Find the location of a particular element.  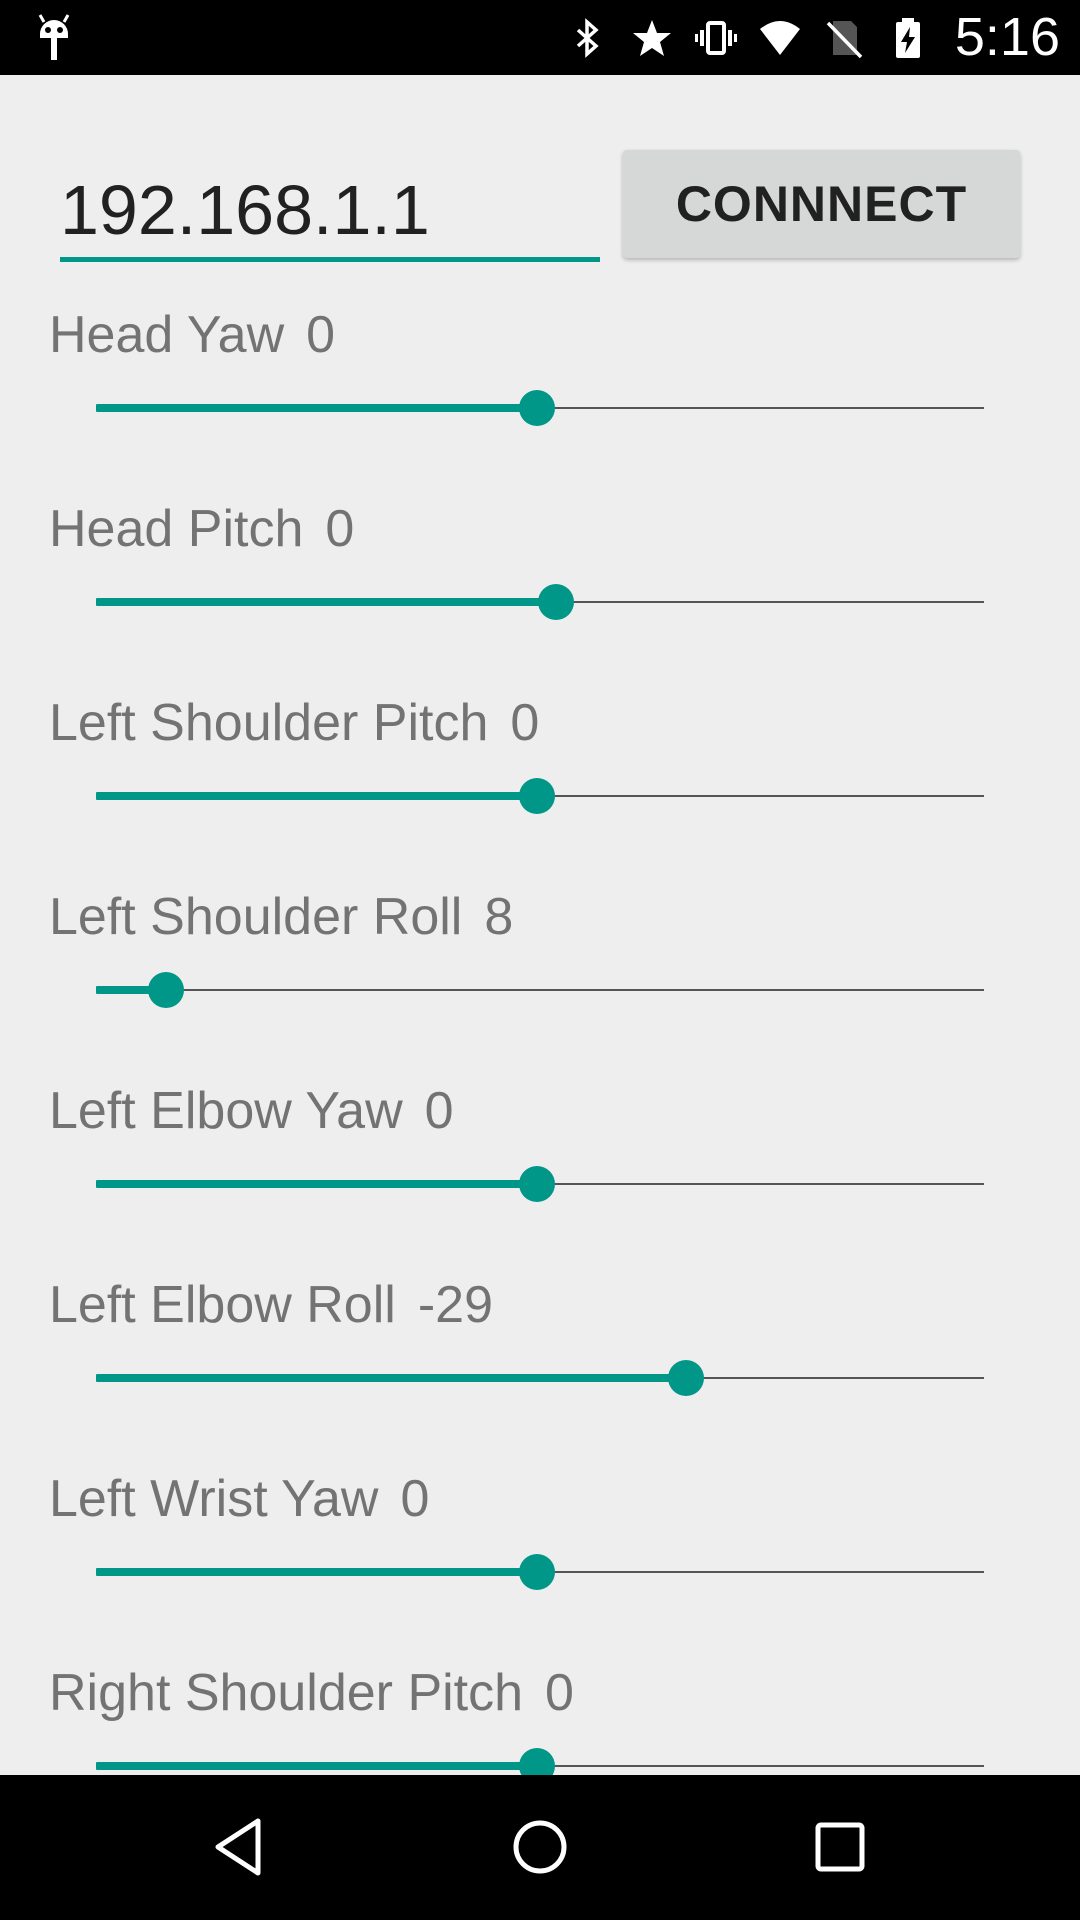

joint-label: Left Shoulder Pitch 0 is located at coordinates (294, 723).